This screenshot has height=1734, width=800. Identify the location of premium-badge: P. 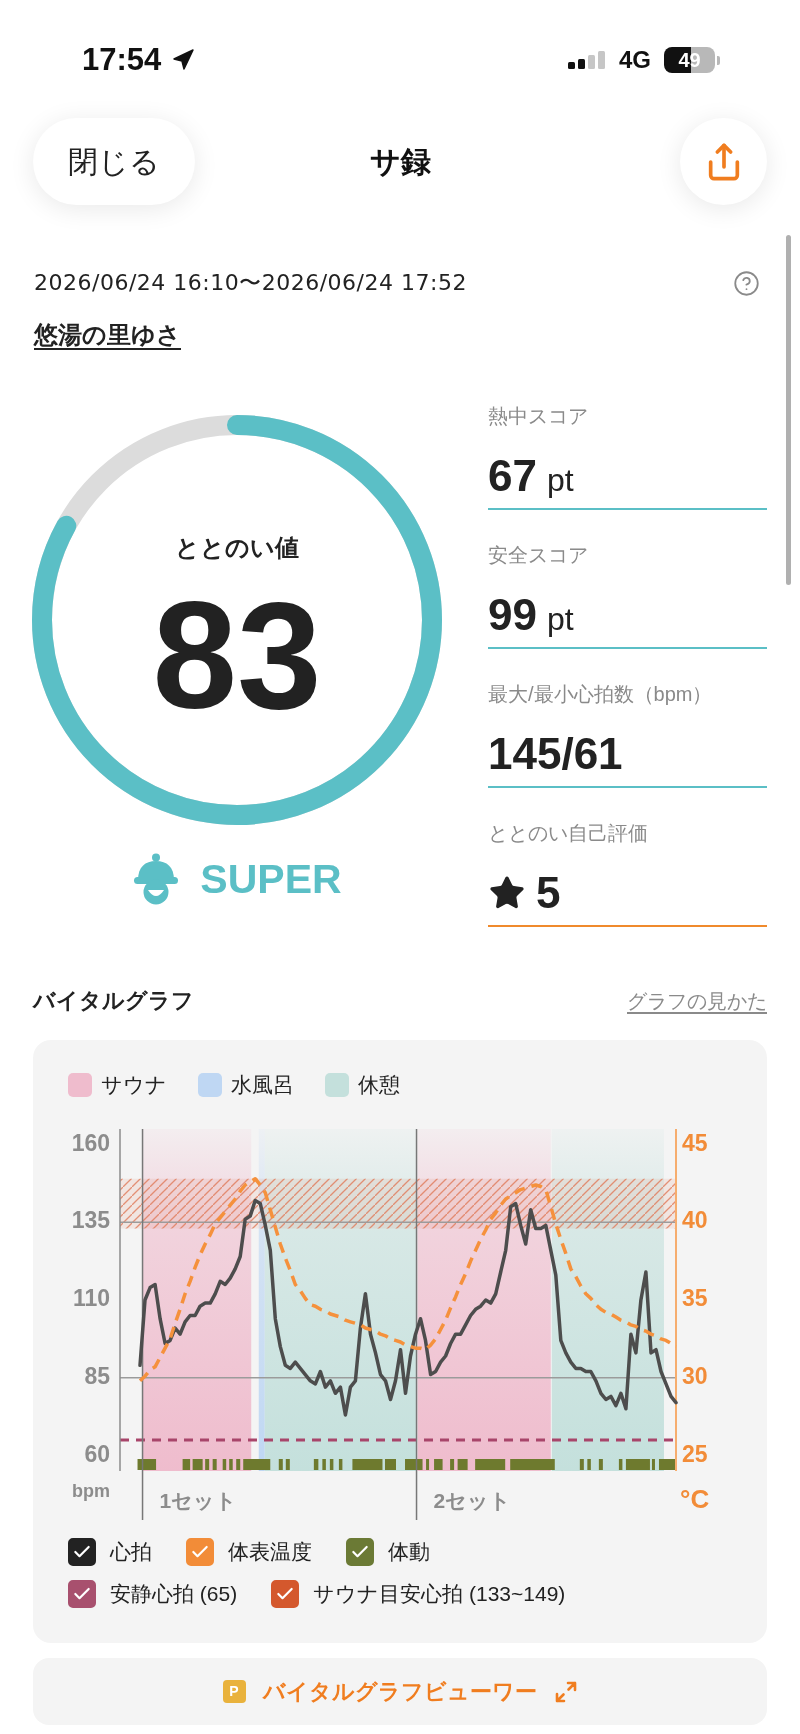
(234, 1691).